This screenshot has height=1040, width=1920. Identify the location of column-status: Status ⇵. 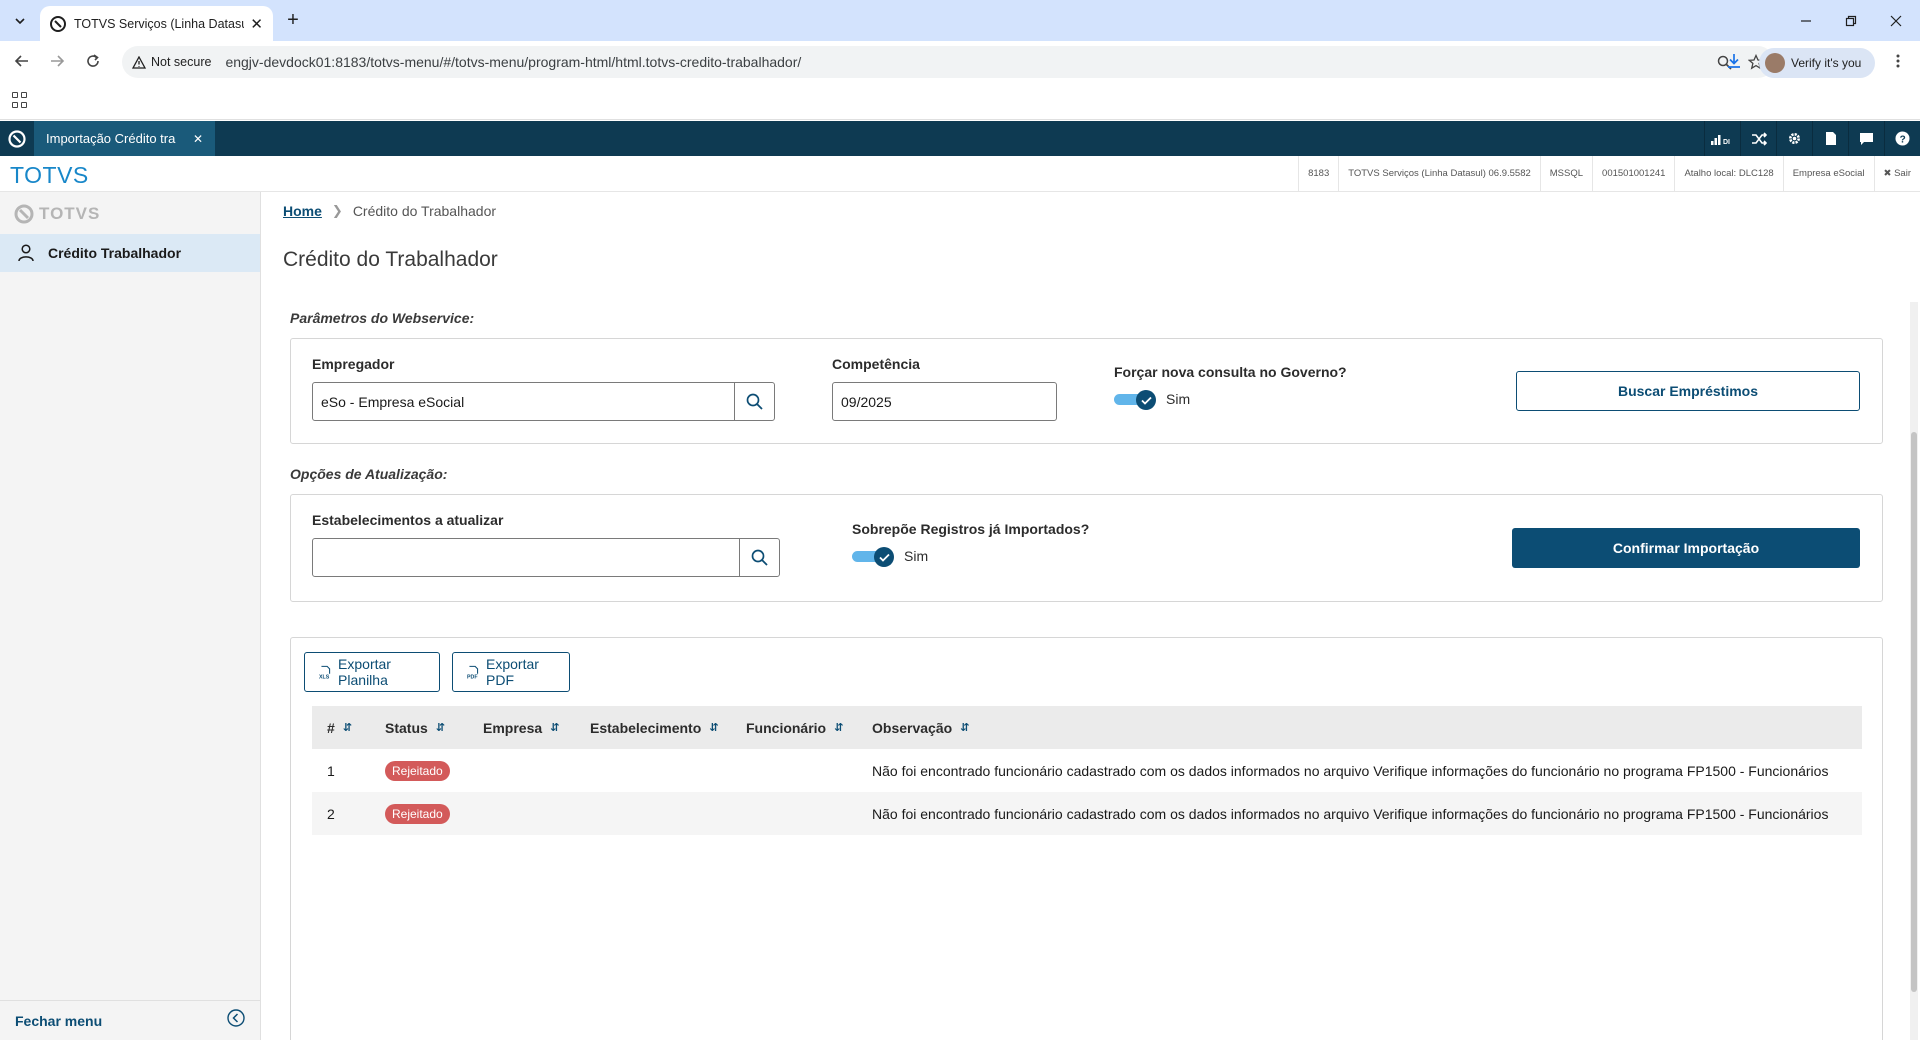
(434, 727).